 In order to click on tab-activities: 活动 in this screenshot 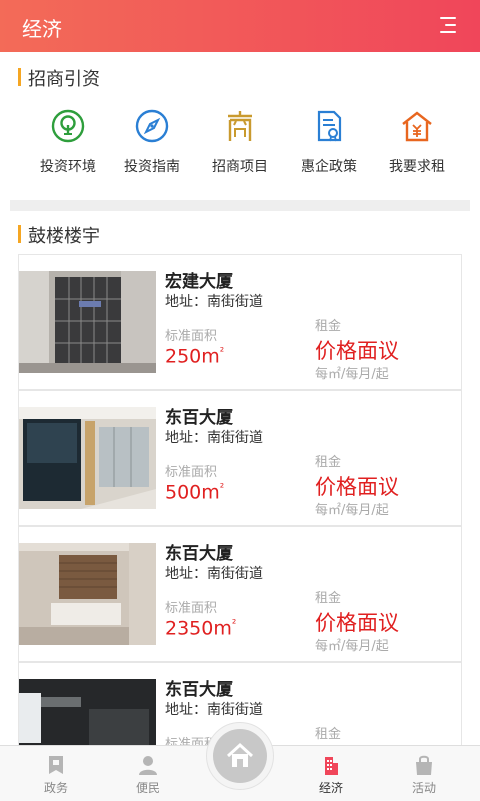, I will do `click(424, 773)`.